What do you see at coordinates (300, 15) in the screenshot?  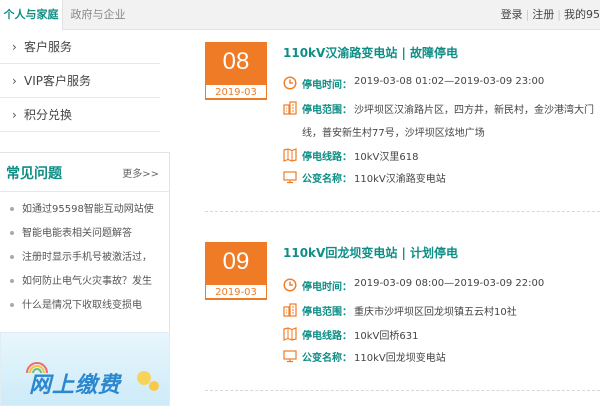 I see `top-nav-bar: 个人与家庭 政府与企业 登录 | 注册 | 我的95` at bounding box center [300, 15].